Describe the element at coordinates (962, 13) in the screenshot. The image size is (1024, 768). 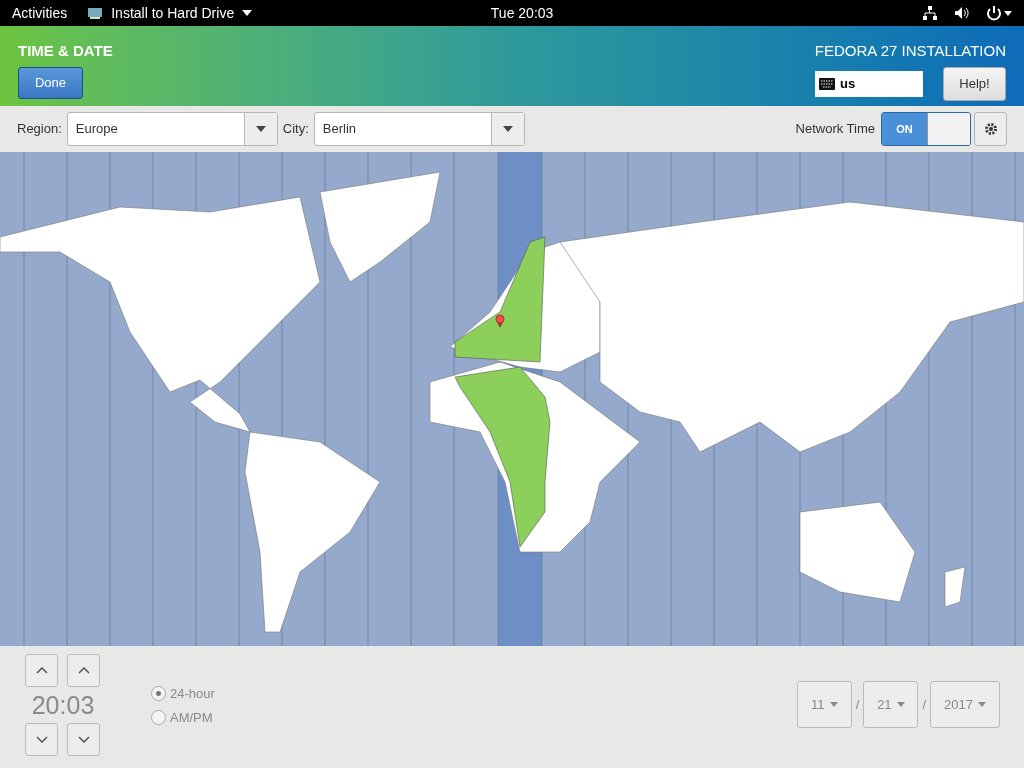
I see `volume-icon` at that location.